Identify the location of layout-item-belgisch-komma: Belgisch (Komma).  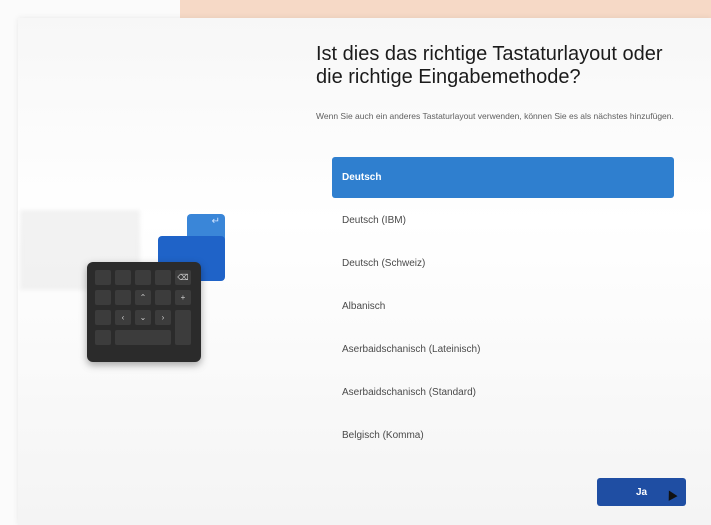
(503, 436).